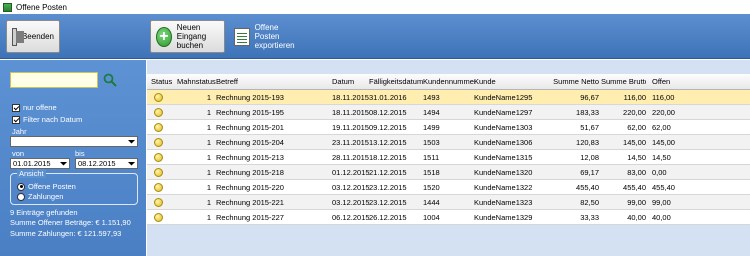 The image size is (750, 256). Describe the element at coordinates (636, 217) in the screenshot. I see `cell-gross-total: 40,00` at that location.